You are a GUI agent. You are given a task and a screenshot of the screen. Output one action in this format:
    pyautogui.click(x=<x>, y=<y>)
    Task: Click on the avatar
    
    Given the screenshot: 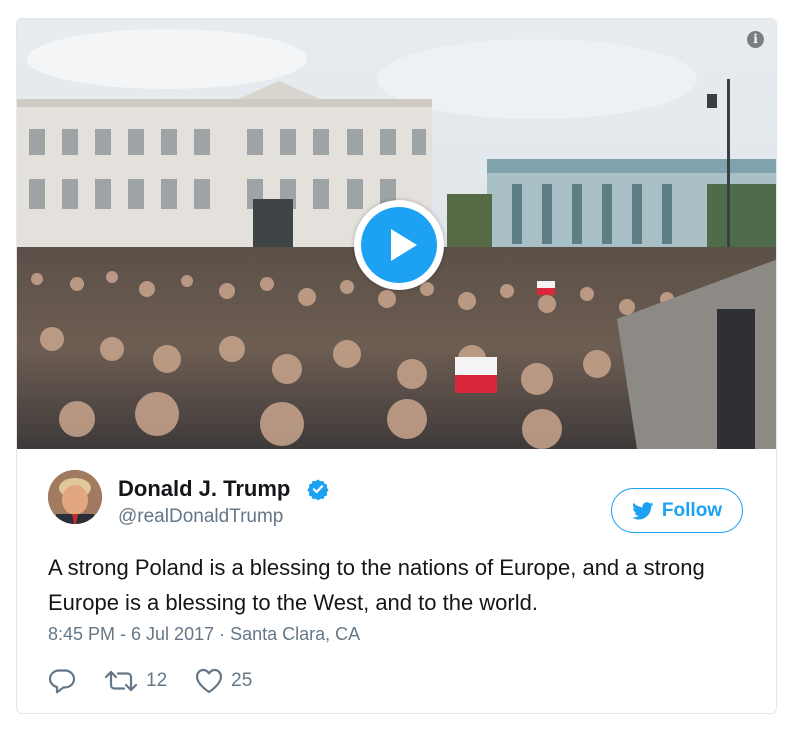 What is the action you would take?
    pyautogui.click(x=75, y=497)
    